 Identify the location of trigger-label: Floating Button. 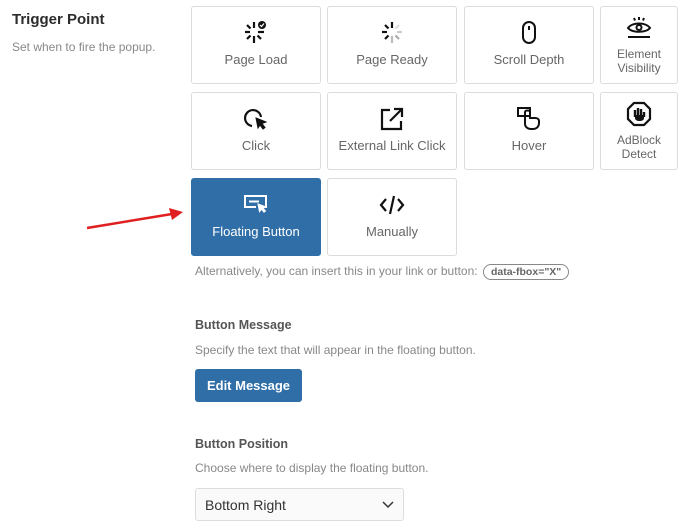
(256, 231).